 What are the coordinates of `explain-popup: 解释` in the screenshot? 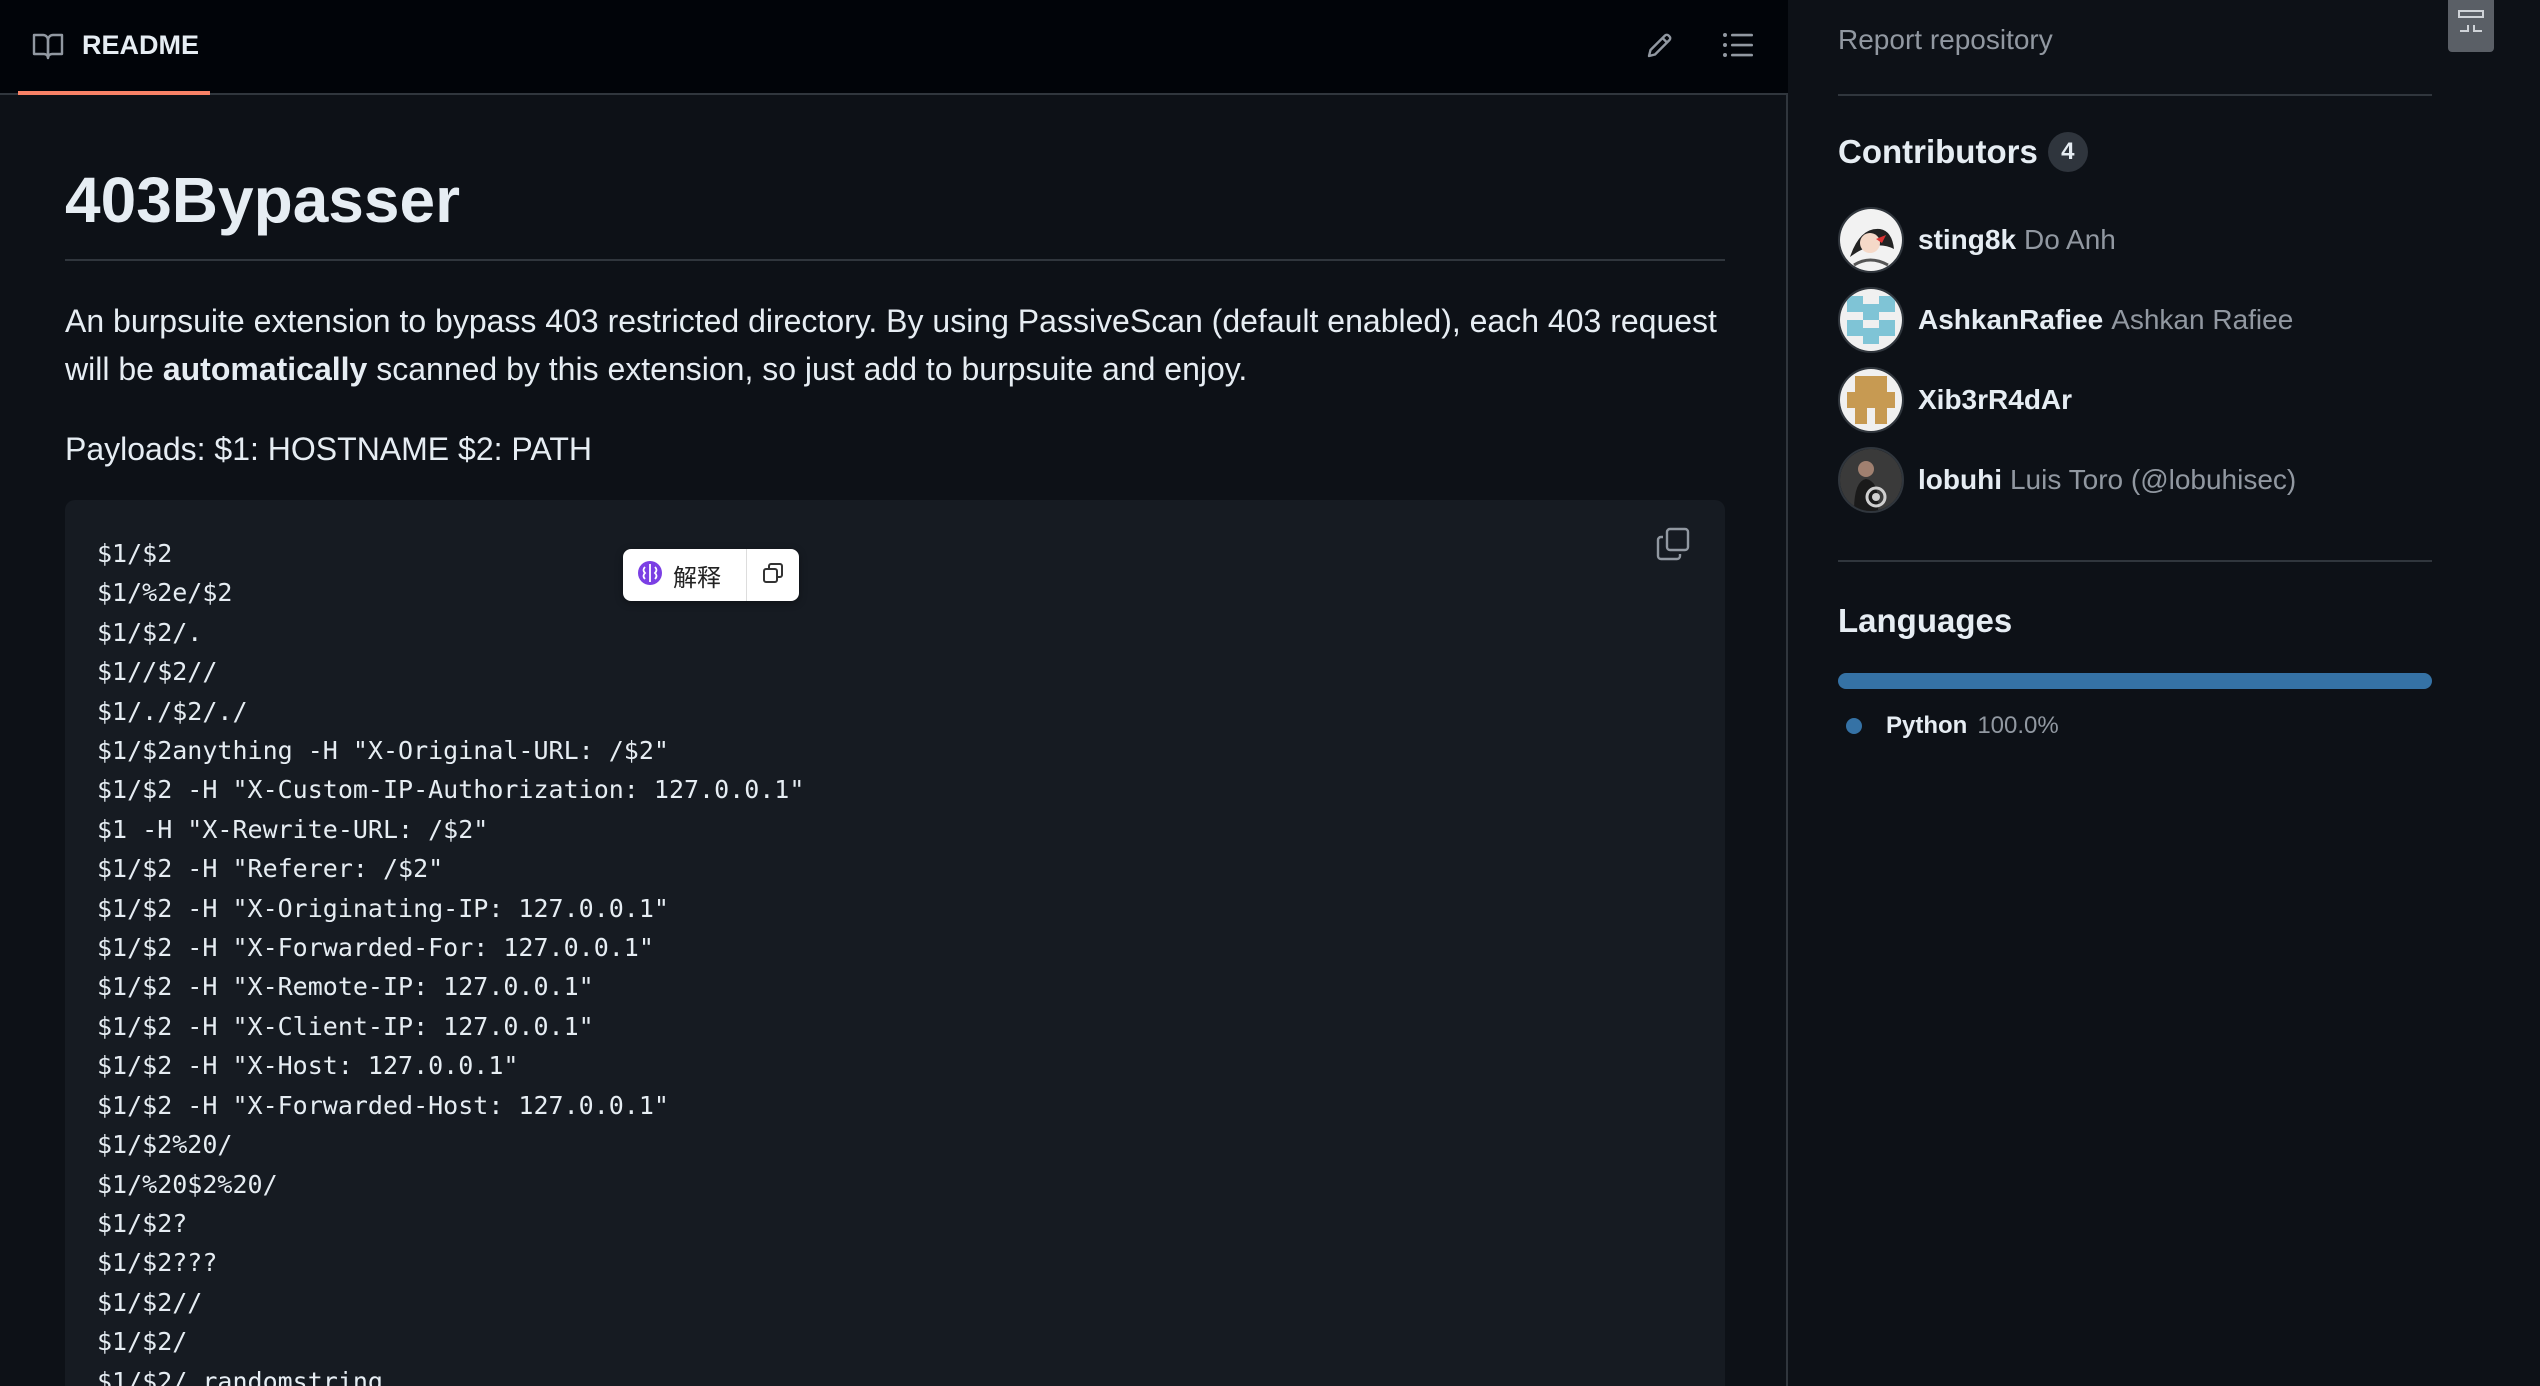 It's located at (711, 575).